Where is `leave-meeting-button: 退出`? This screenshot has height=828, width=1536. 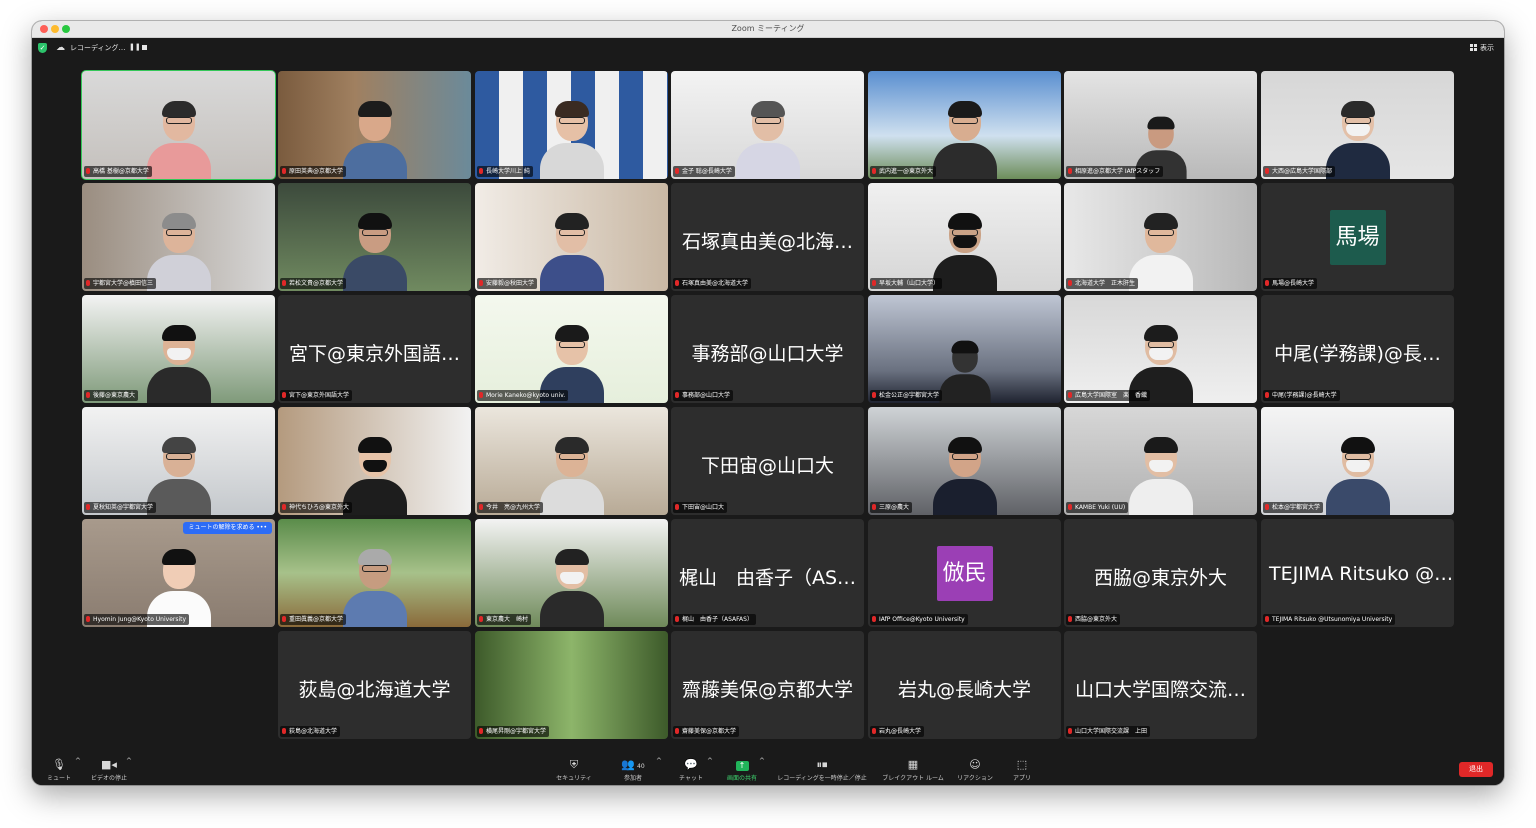 leave-meeting-button: 退出 is located at coordinates (1476, 769).